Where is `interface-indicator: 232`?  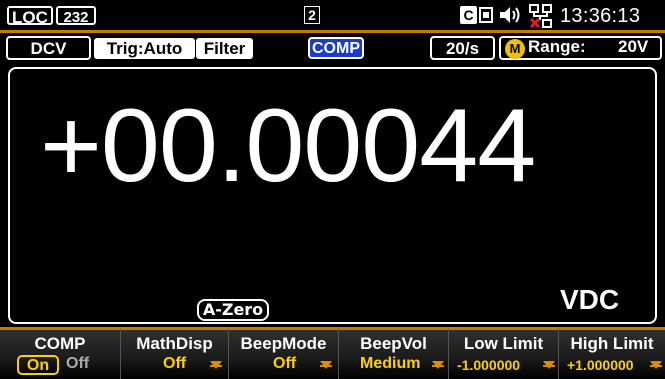 interface-indicator: 232 is located at coordinates (76, 16).